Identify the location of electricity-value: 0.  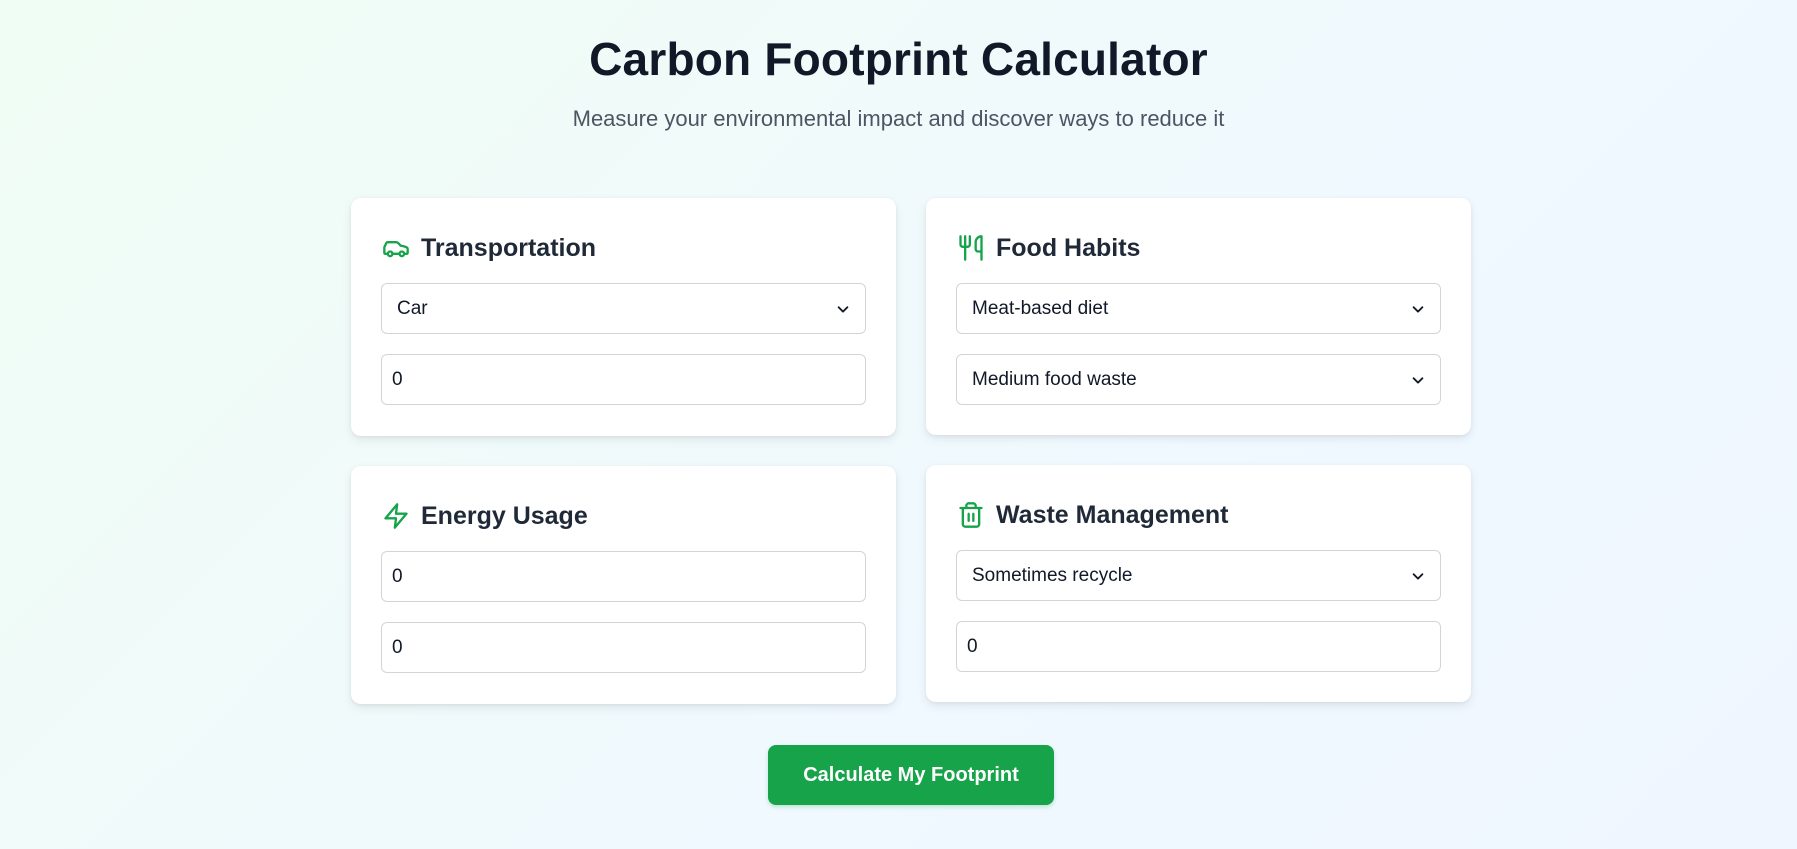
(397, 576).